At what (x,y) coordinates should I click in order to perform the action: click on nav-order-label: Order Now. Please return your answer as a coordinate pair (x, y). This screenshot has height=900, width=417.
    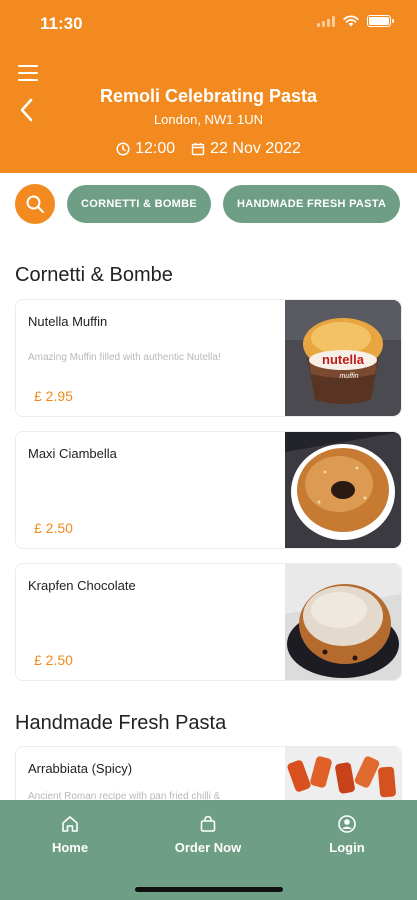
    Looking at the image, I should click on (208, 847).